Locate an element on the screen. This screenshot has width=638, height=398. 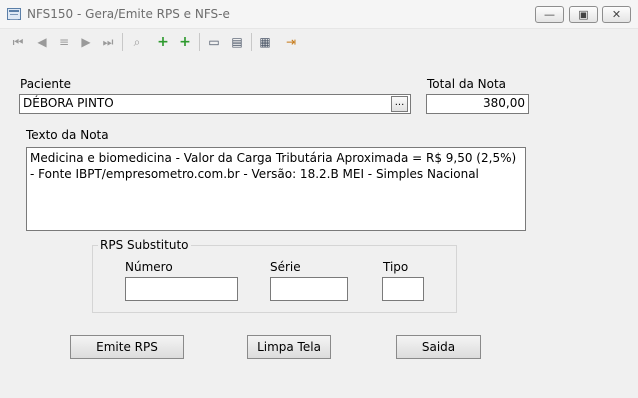
clear-screen-button: Limpa Tela is located at coordinates (289, 347).